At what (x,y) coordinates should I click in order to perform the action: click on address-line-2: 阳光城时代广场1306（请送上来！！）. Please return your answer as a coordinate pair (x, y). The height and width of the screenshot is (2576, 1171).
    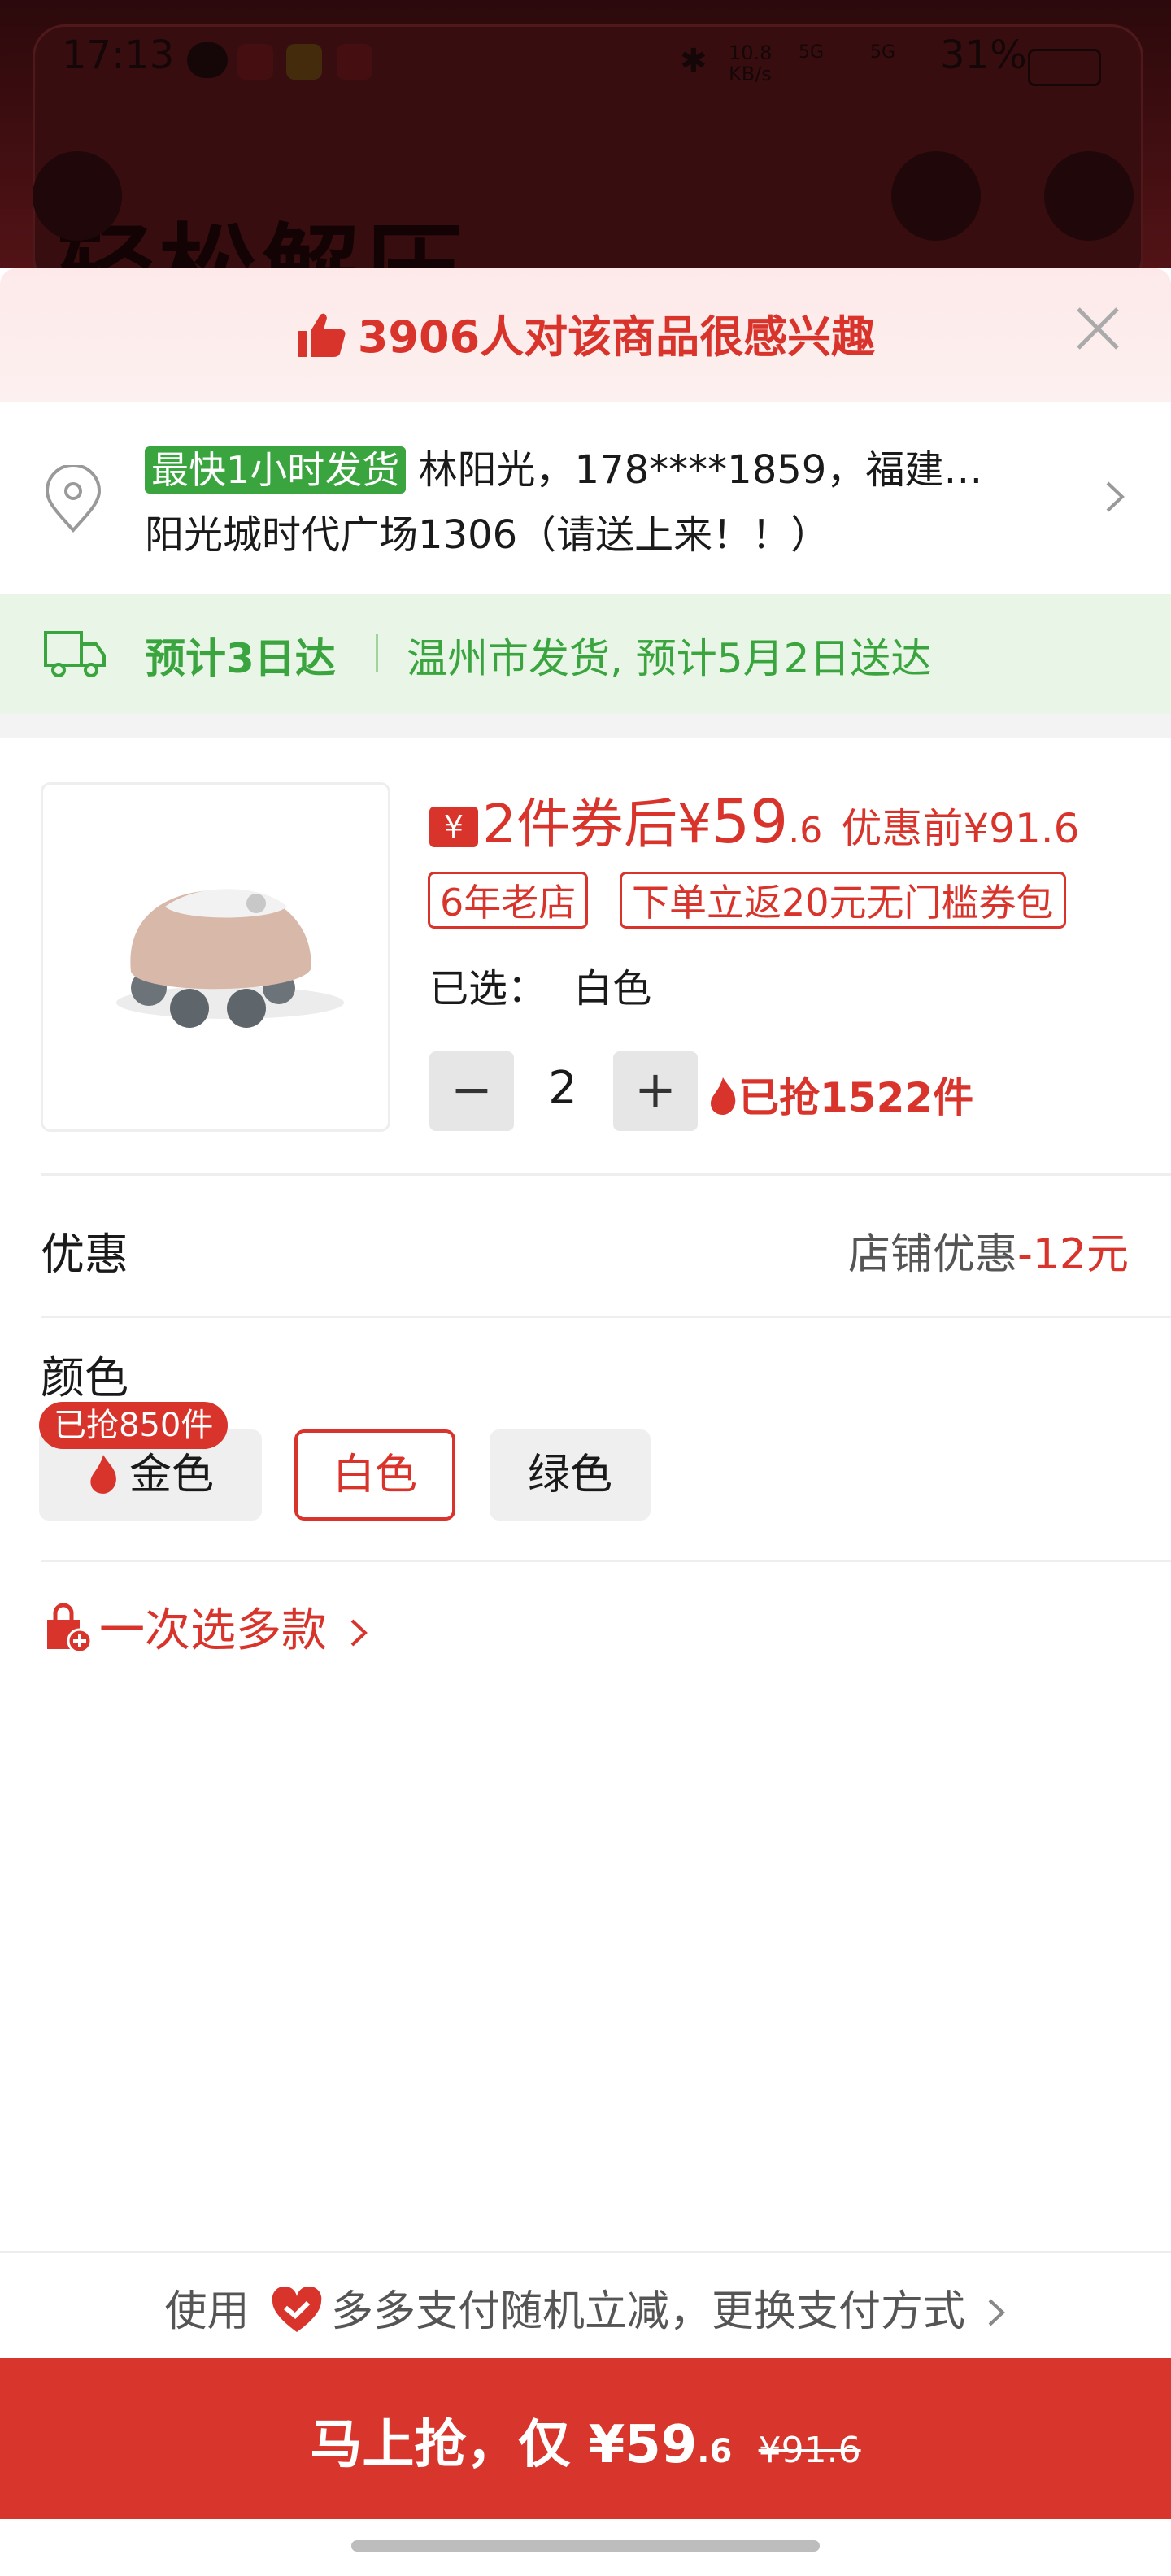
    Looking at the image, I should click on (487, 535).